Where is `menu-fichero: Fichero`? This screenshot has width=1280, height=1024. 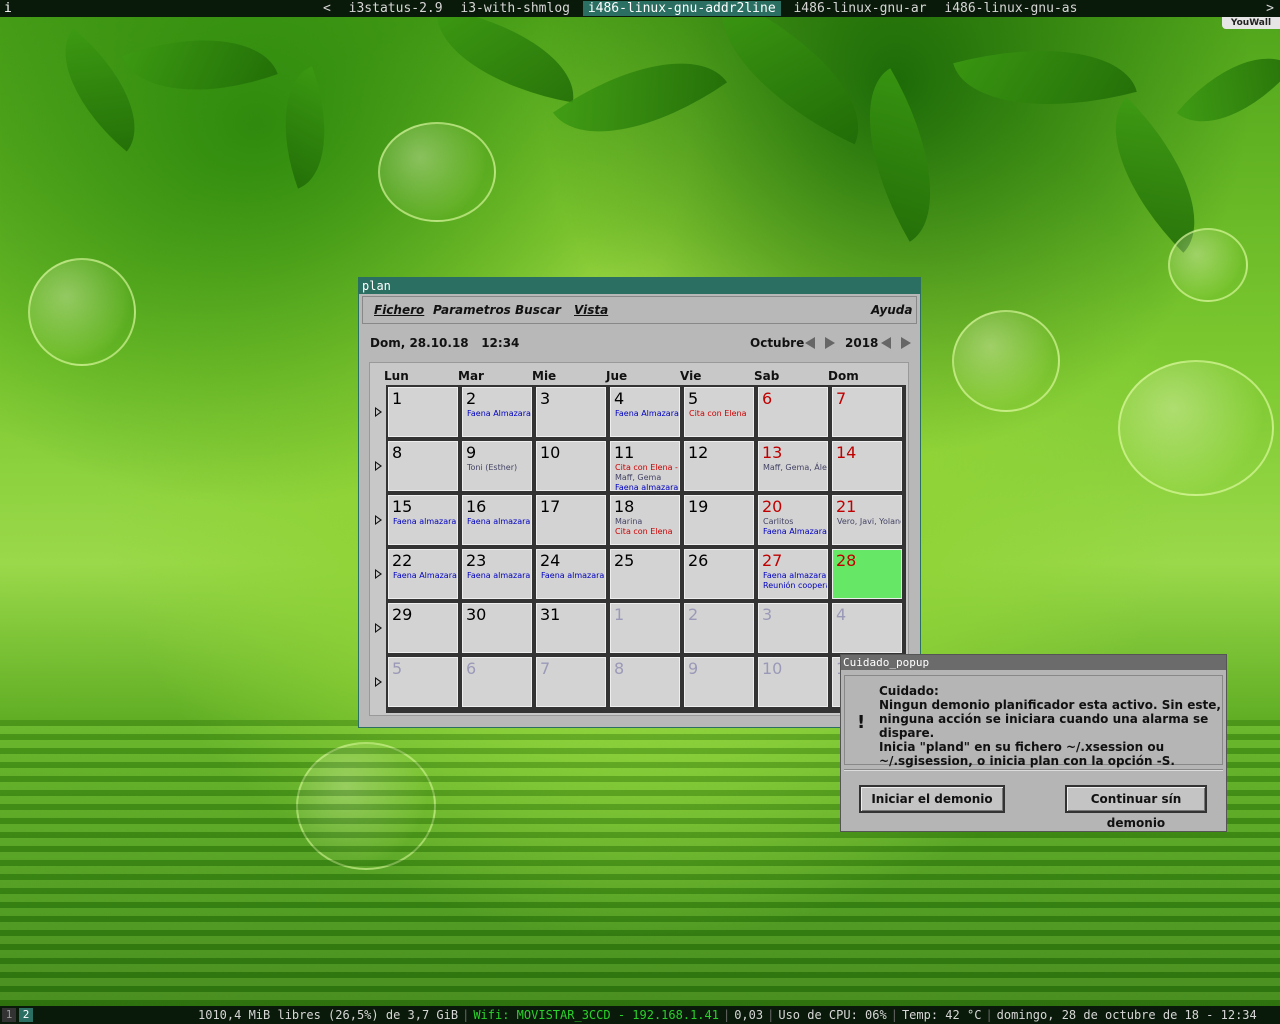 menu-fichero: Fichero is located at coordinates (399, 310).